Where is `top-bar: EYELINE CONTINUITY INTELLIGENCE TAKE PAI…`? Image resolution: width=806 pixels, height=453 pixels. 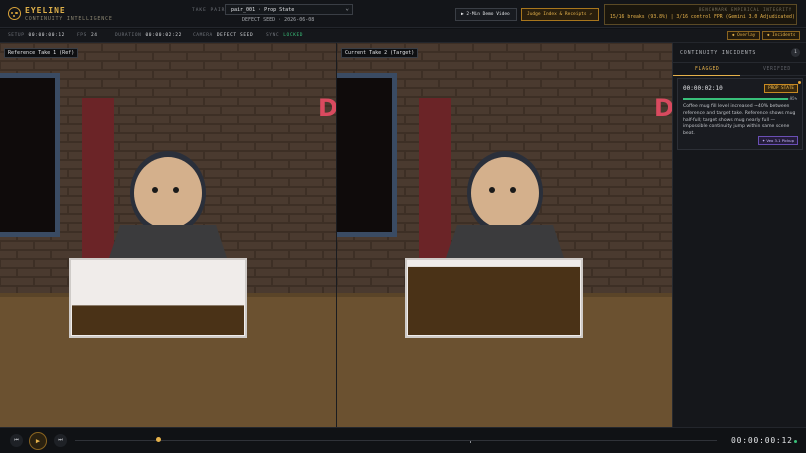 top-bar: EYELINE CONTINUITY INTELLIGENCE TAKE PAI… is located at coordinates (403, 14).